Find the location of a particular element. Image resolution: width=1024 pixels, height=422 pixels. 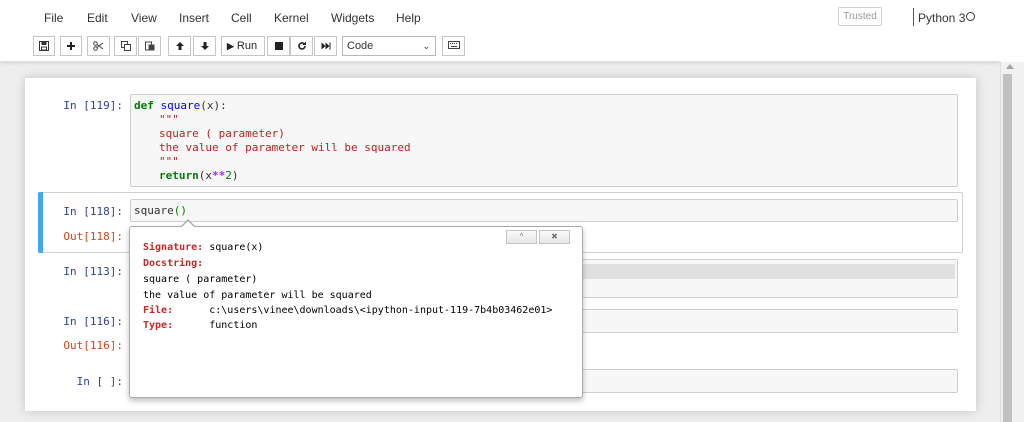

paste-button is located at coordinates (149, 46).